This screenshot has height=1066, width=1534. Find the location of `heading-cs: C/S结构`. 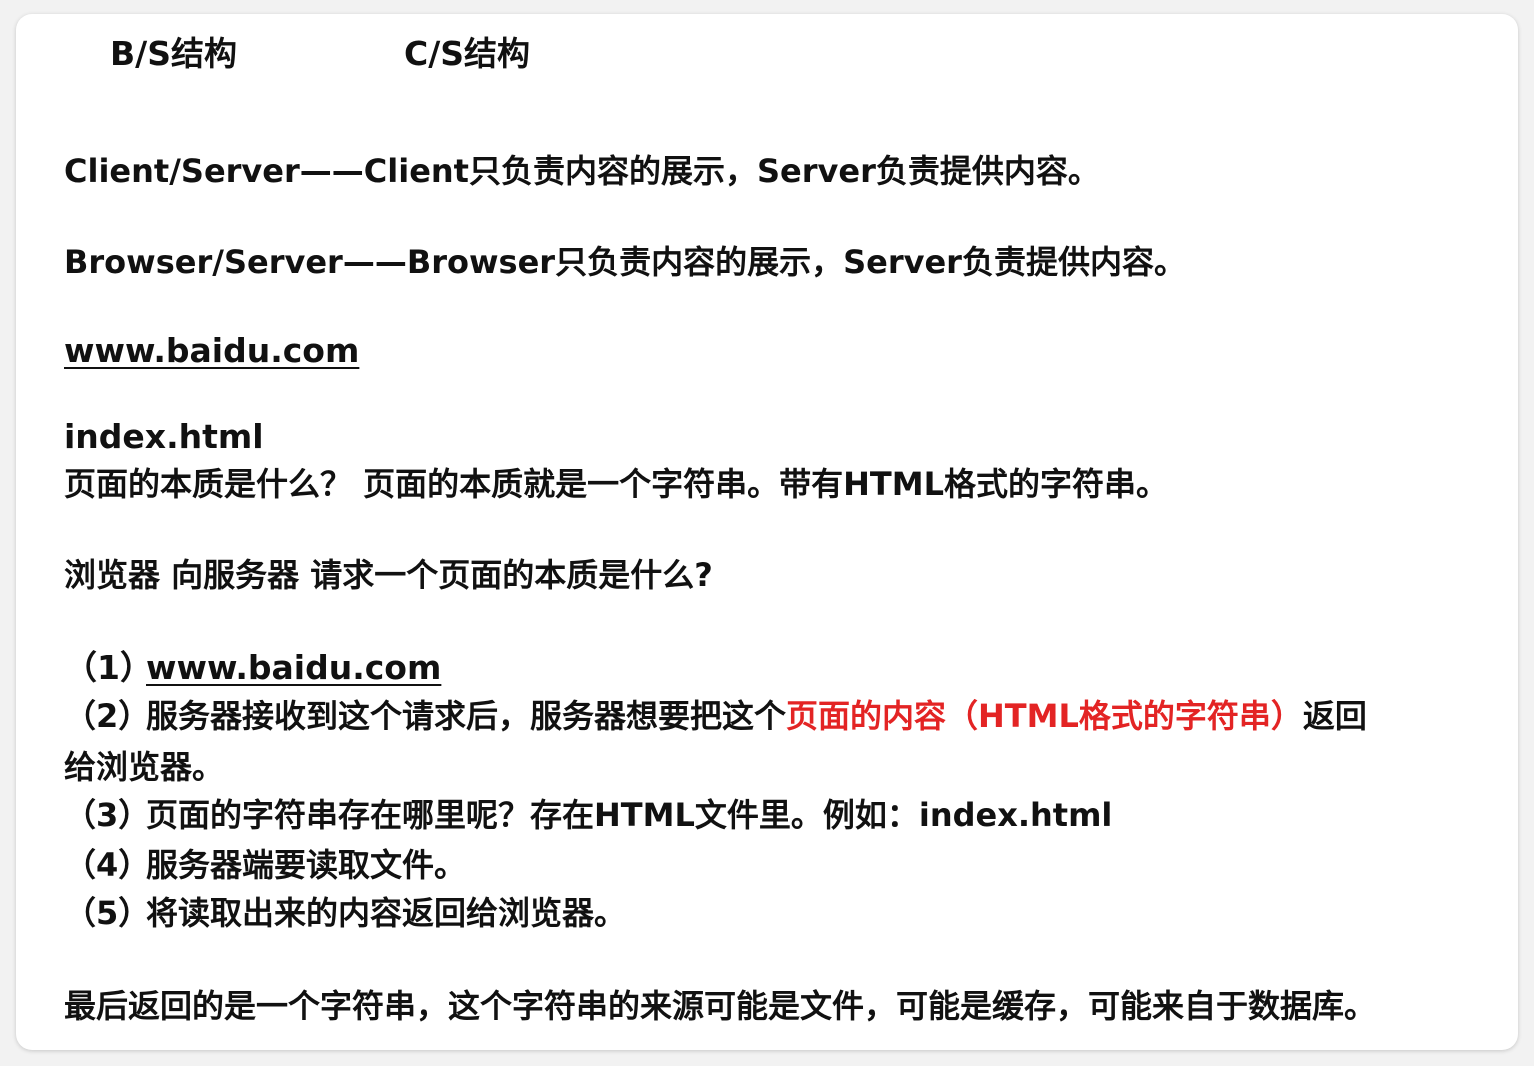

heading-cs: C/S结构 is located at coordinates (467, 53).